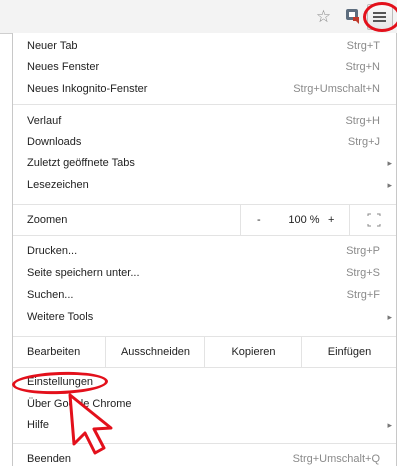  What do you see at coordinates (49, 459) in the screenshot?
I see `menu-item-label: Beenden` at bounding box center [49, 459].